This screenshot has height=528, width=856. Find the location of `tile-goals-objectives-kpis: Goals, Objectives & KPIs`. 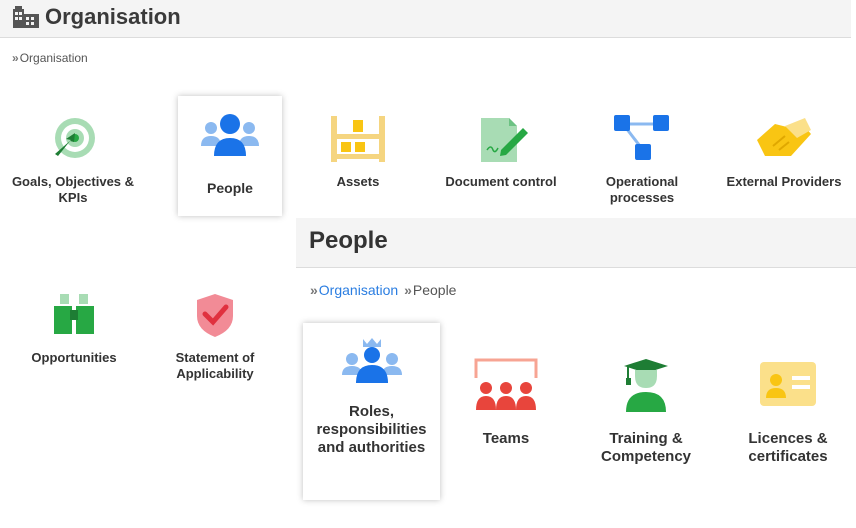

tile-goals-objectives-kpis: Goals, Objectives & KPIs is located at coordinates (73, 158).